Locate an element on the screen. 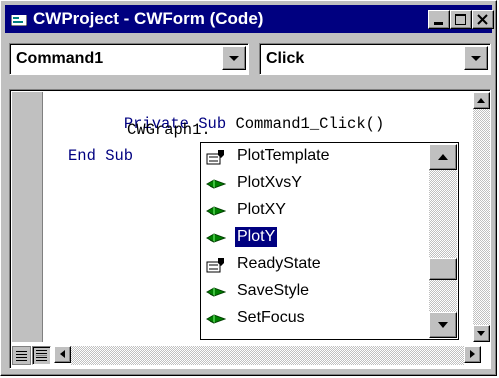 The width and height of the screenshot is (499, 378). procedure-signature: Command1_Click() is located at coordinates (305, 124).